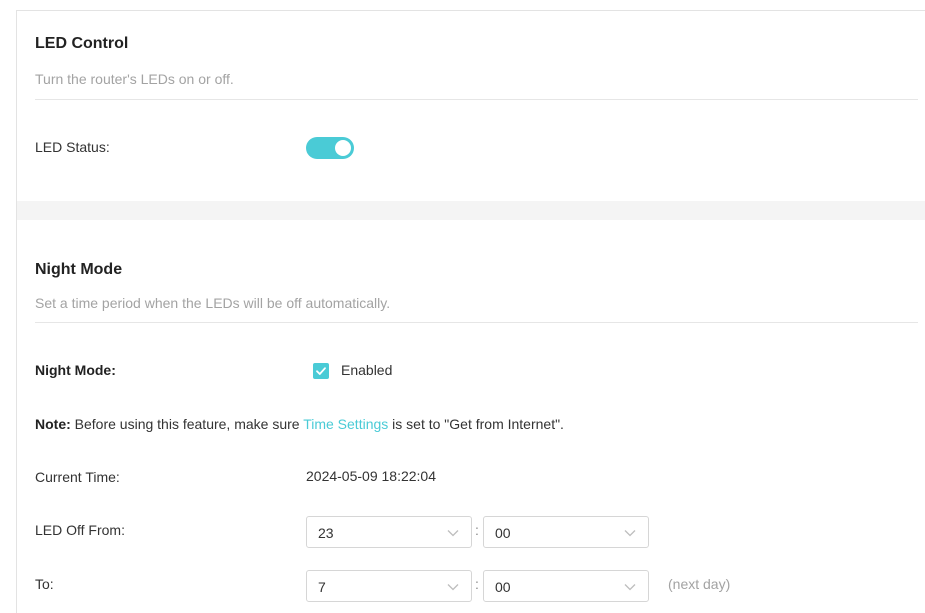  Describe the element at coordinates (371, 476) in the screenshot. I see `current-time-value: 2024-05-09 18:22:04` at that location.